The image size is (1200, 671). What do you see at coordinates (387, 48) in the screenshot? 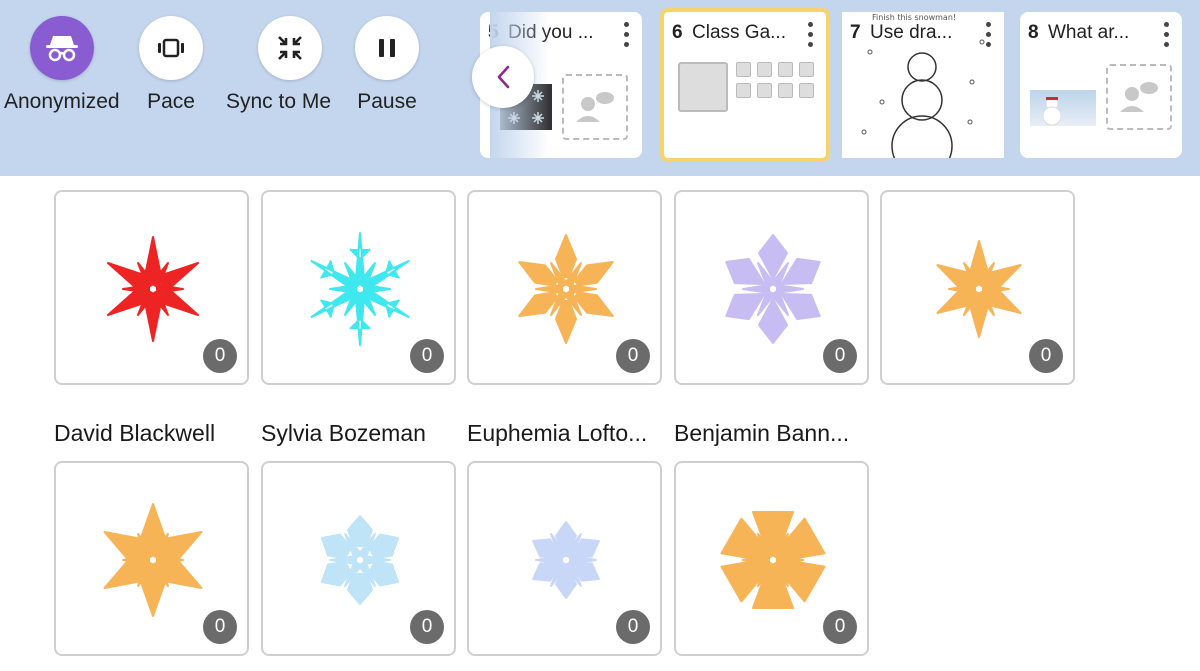
I see `pause-icon` at bounding box center [387, 48].